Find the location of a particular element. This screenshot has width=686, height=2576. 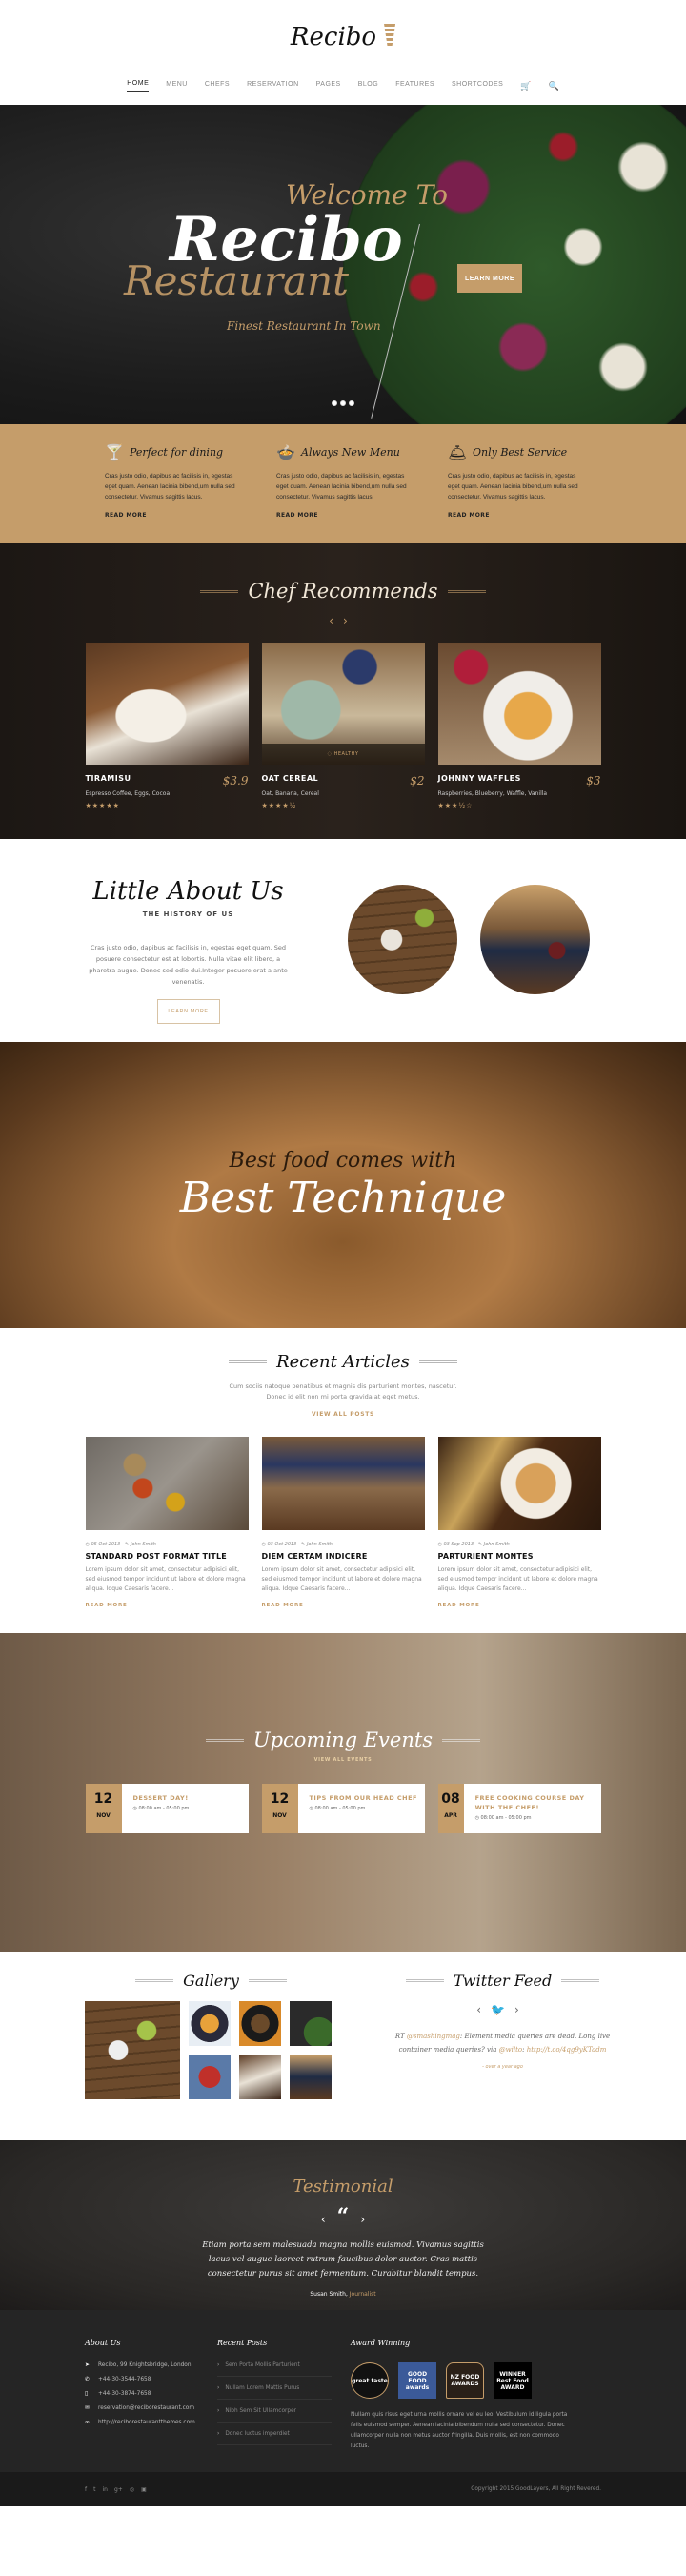

gallery: Gallery is located at coordinates (211, 2056).